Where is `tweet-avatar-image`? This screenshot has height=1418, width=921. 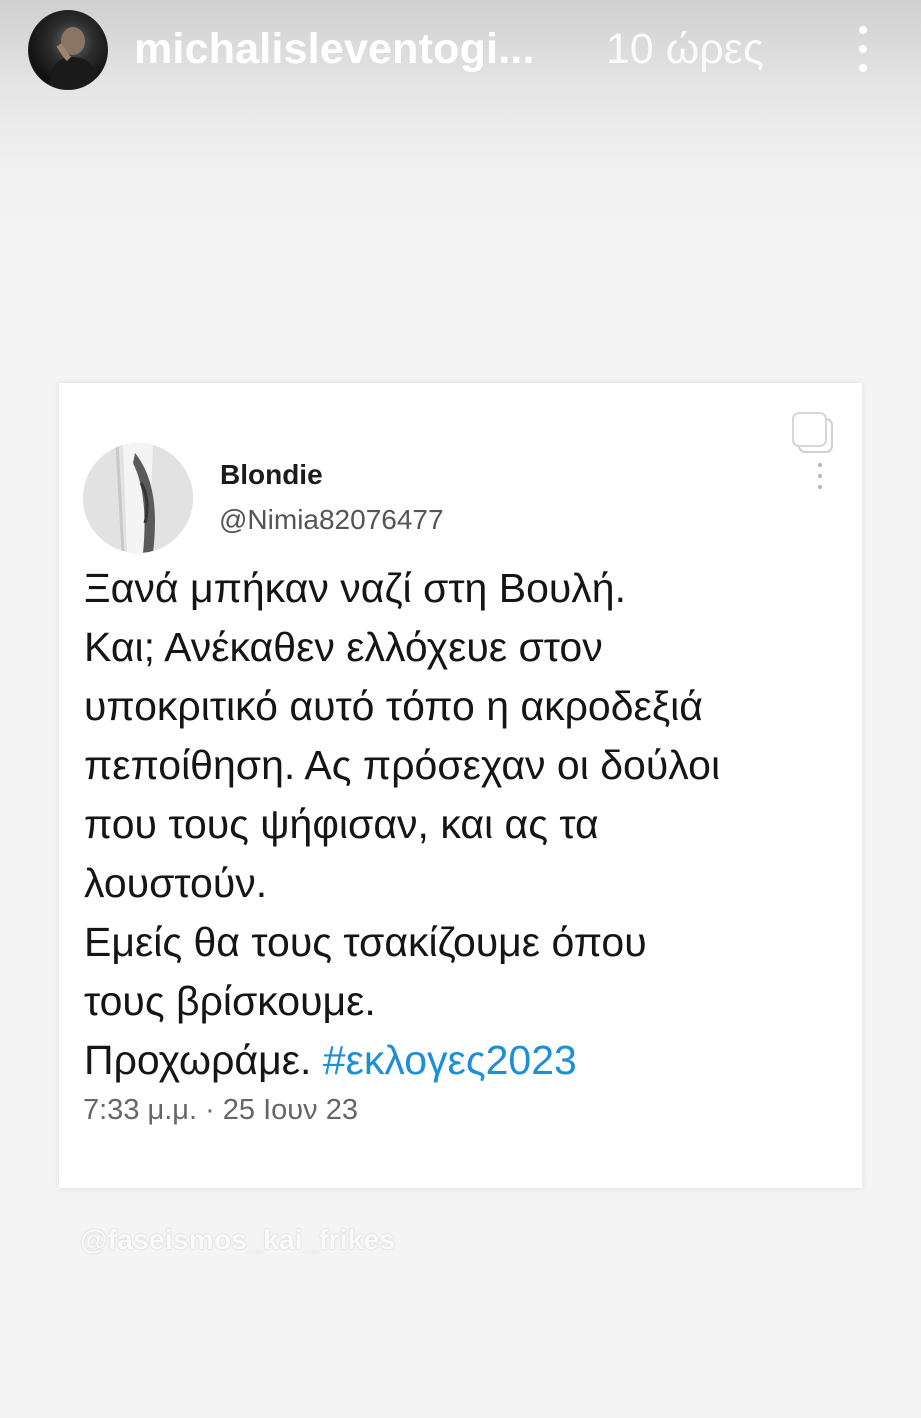
tweet-avatar-image is located at coordinates (138, 498).